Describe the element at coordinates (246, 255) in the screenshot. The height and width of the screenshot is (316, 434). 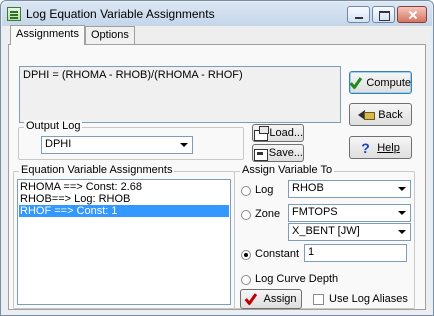
I see `radio-constant` at that location.